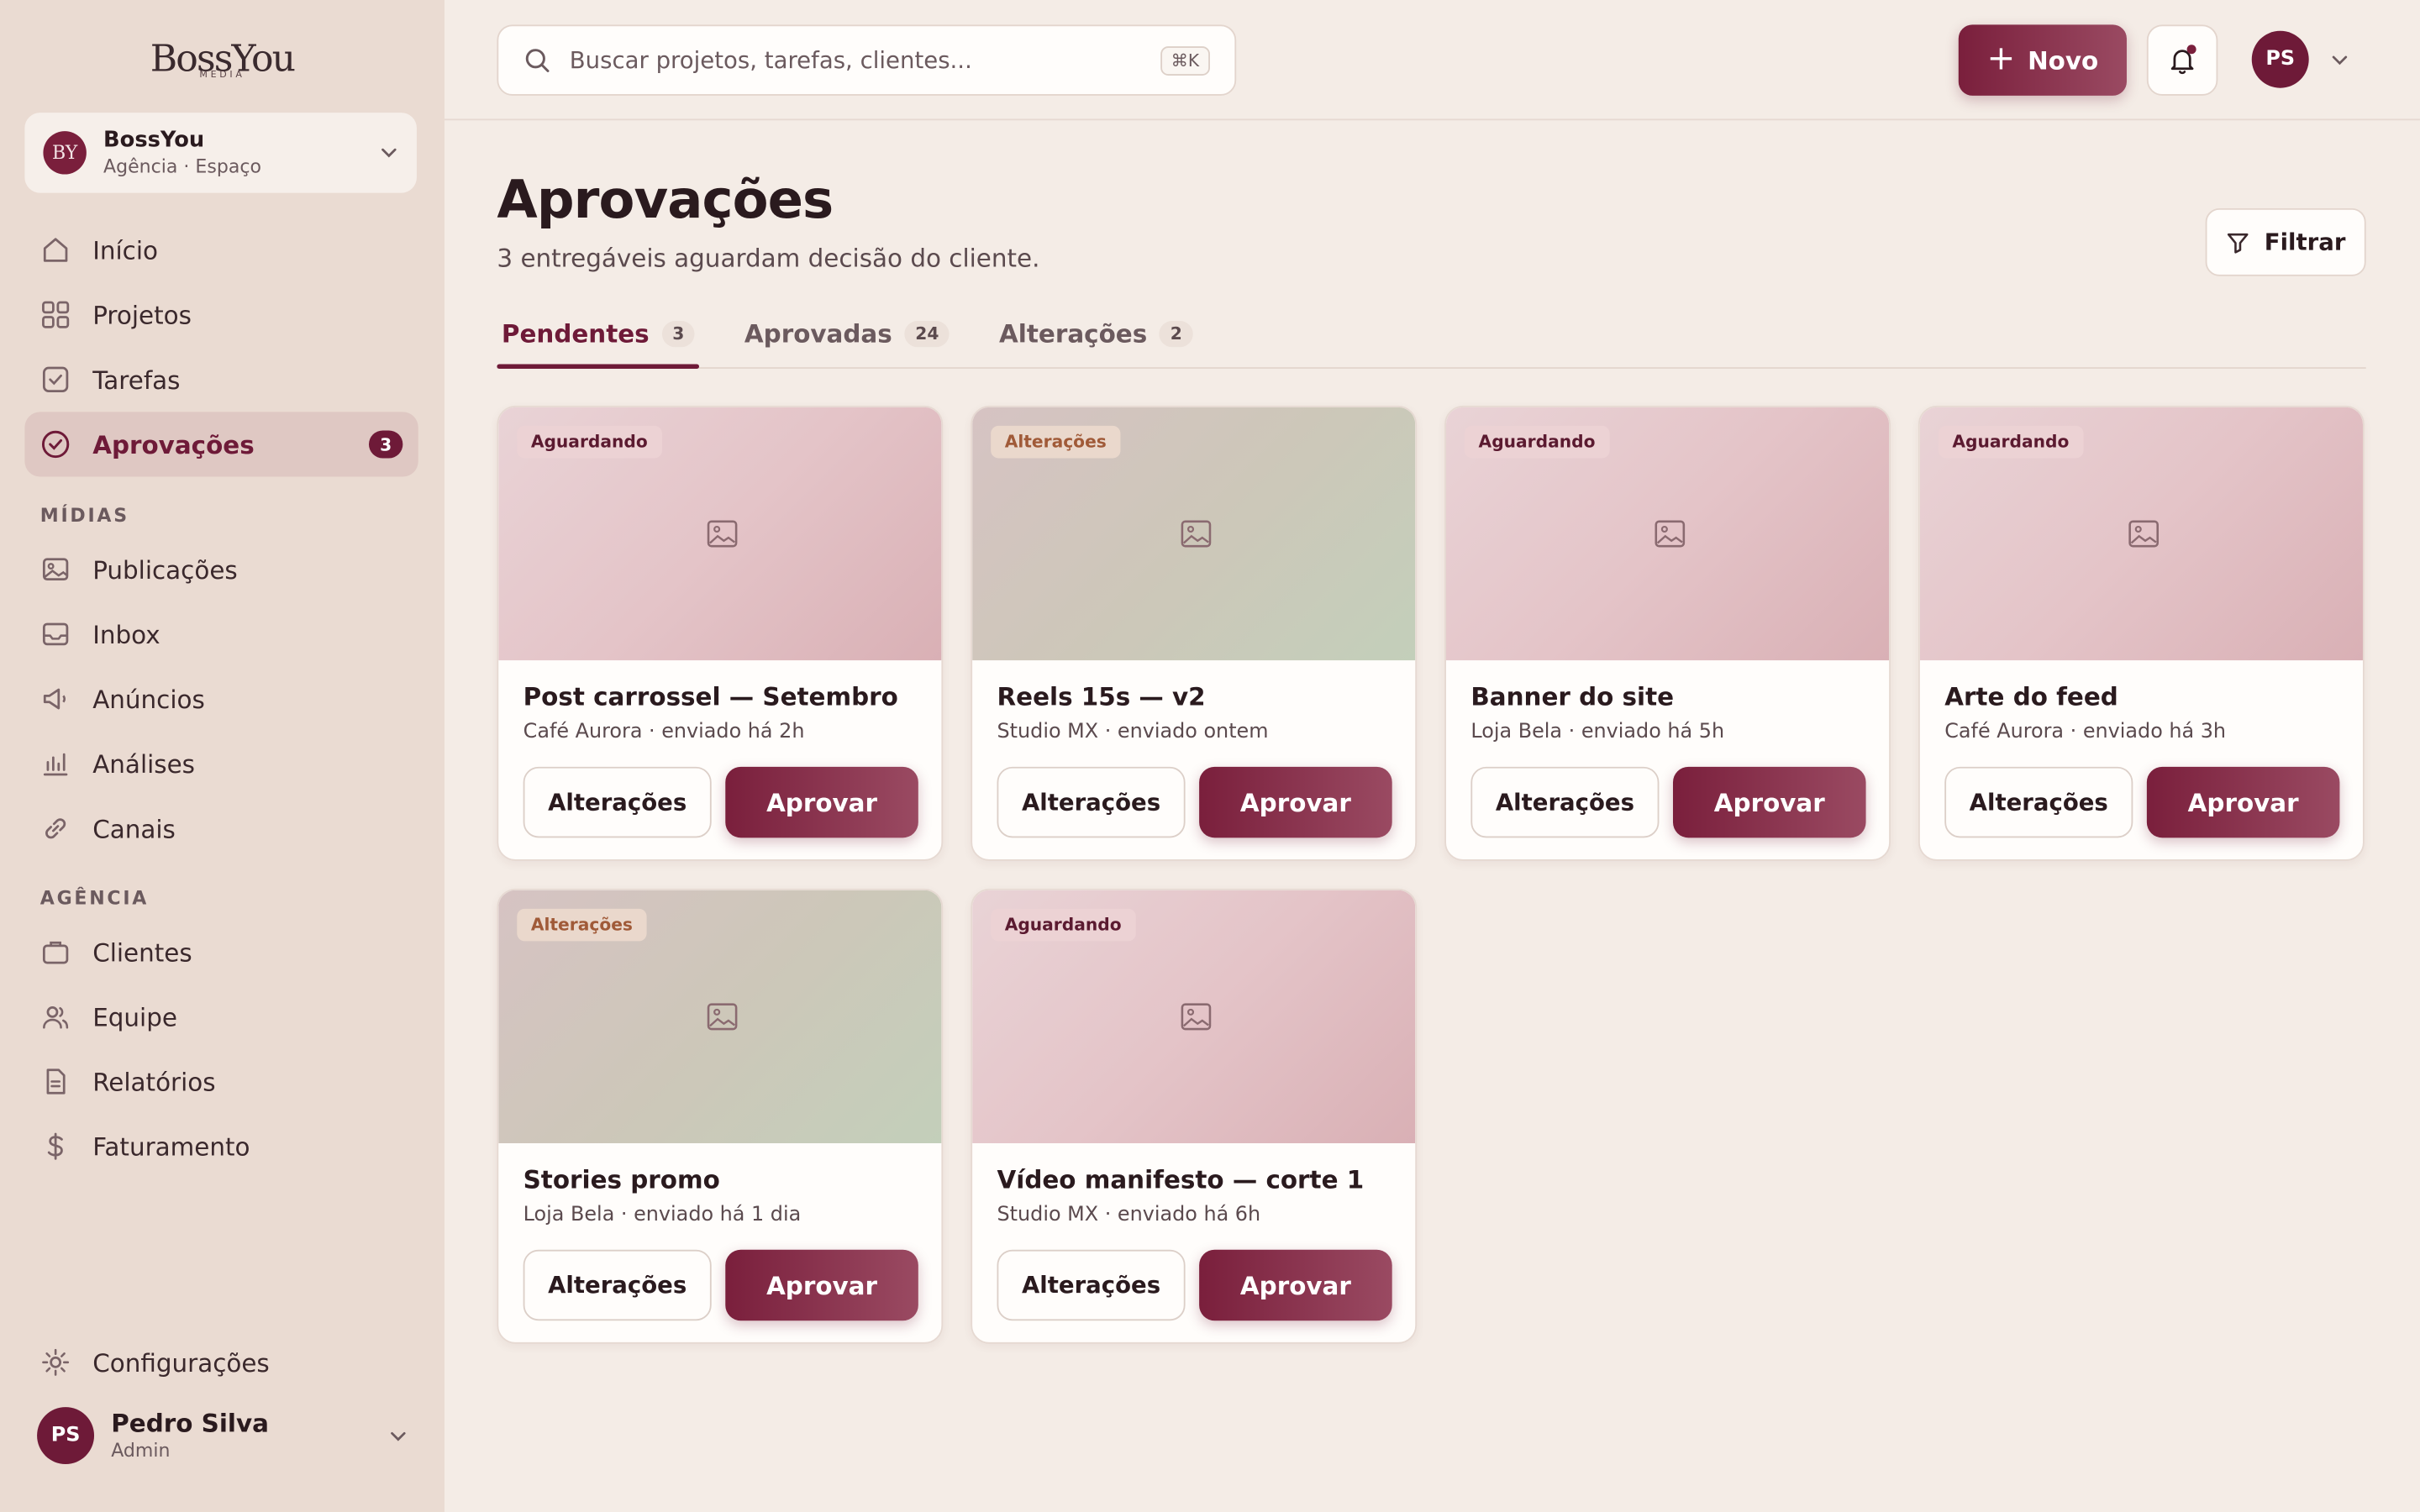  Describe the element at coordinates (2191, 50) in the screenshot. I see `notification-dot` at that location.